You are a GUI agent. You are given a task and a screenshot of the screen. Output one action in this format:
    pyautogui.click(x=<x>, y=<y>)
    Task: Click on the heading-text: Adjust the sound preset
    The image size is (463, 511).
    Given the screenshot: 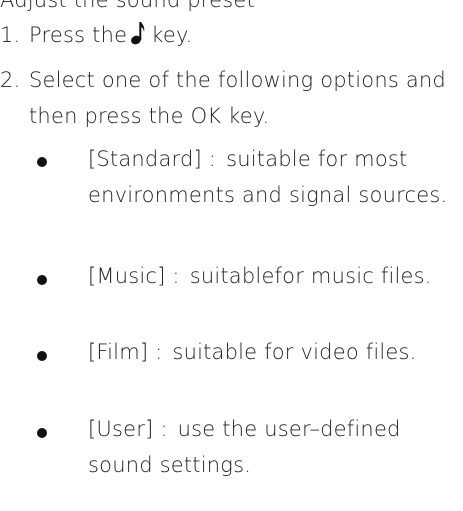 What is the action you would take?
    pyautogui.click(x=127, y=6)
    